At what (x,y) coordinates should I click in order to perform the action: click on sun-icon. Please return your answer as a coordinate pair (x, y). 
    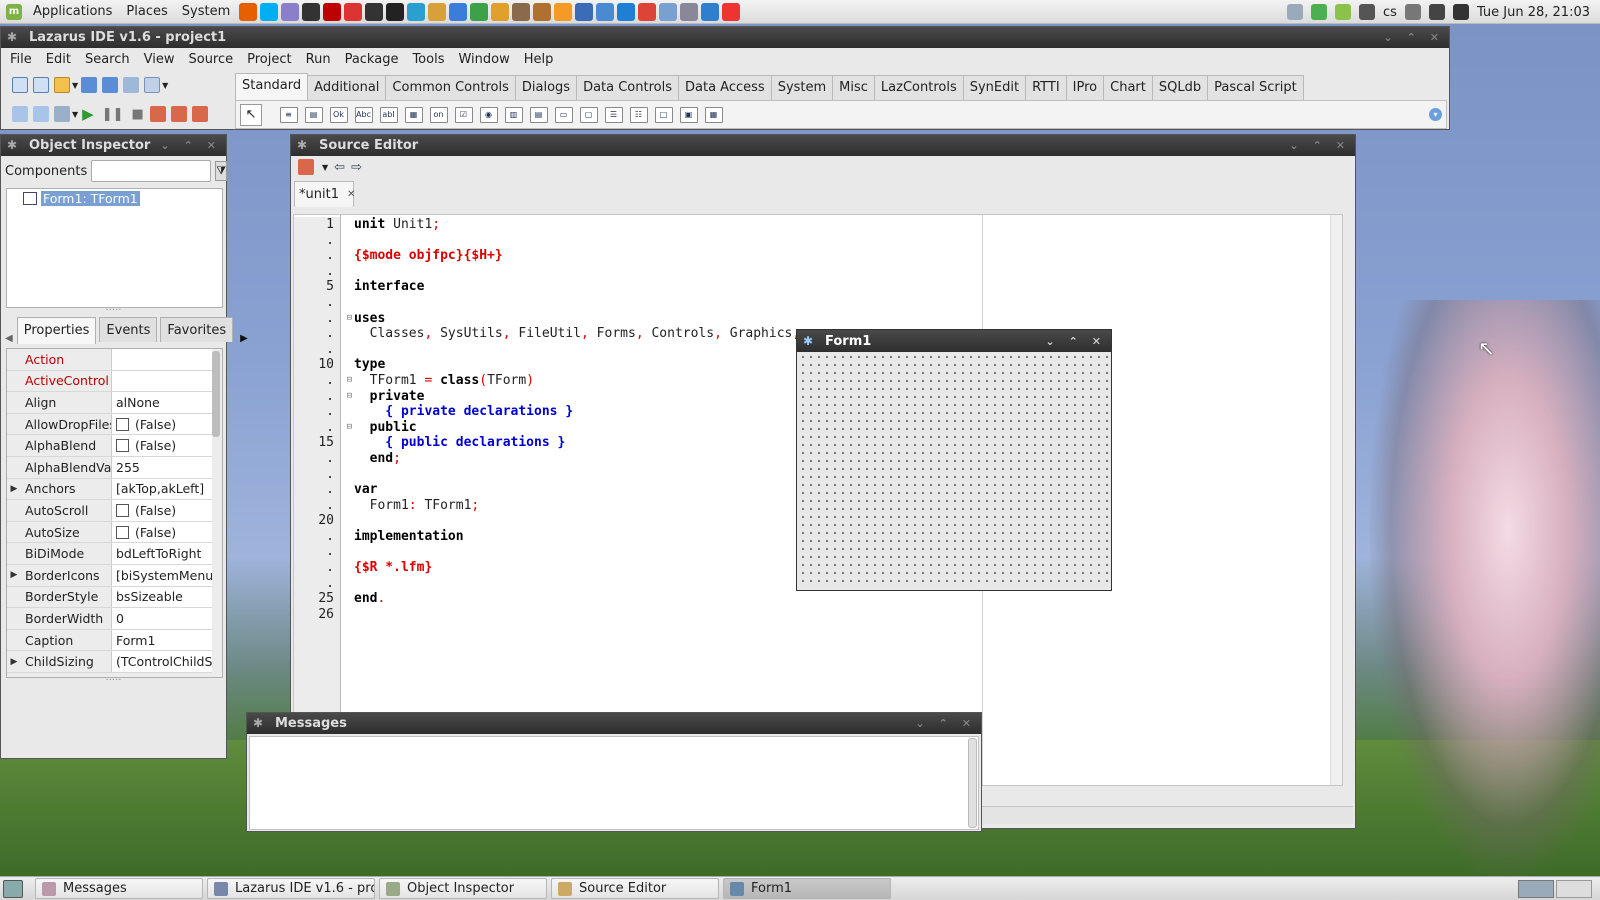
    Looking at the image, I should click on (562, 11).